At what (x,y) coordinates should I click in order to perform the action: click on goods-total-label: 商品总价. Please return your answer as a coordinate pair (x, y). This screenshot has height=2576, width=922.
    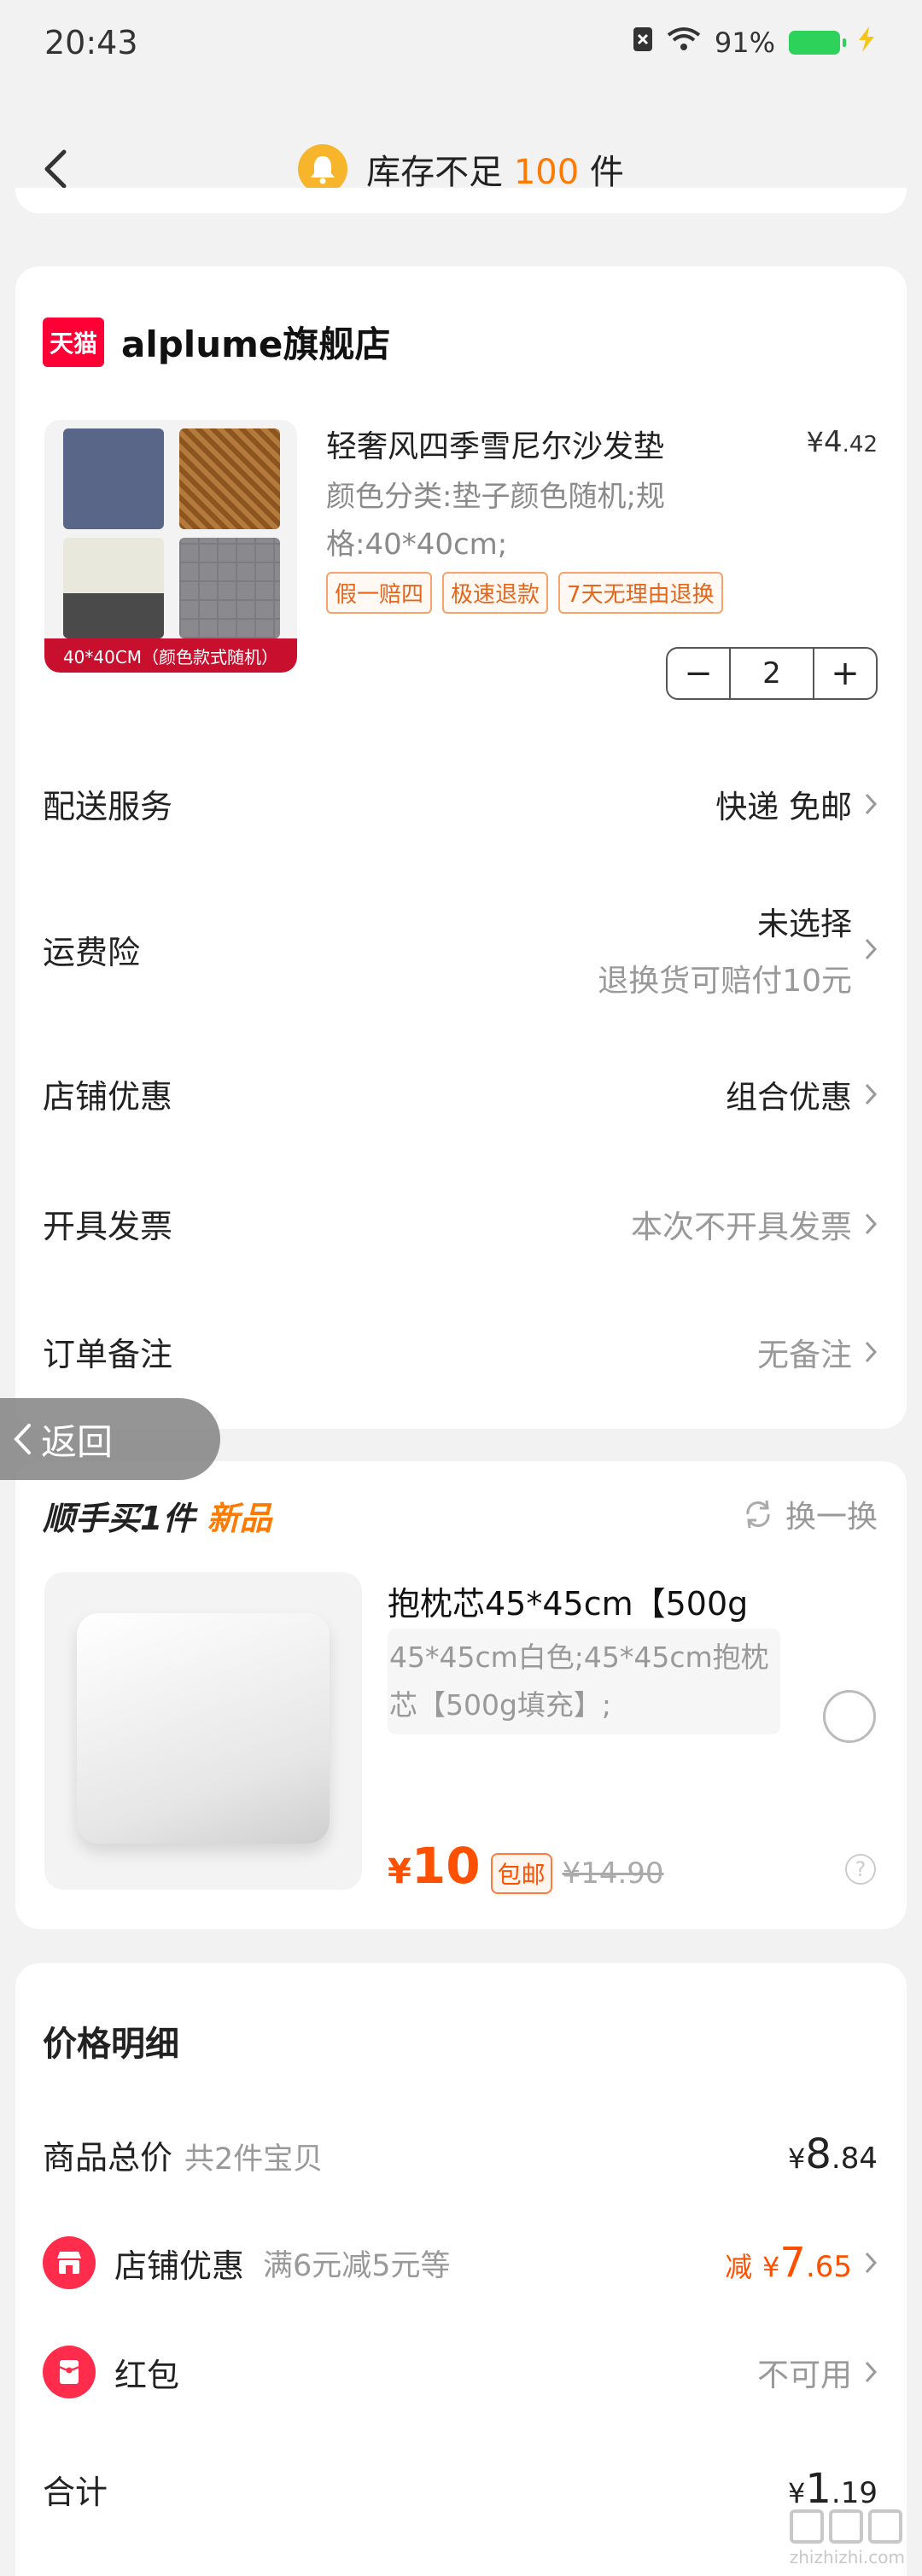
    Looking at the image, I should click on (108, 2157).